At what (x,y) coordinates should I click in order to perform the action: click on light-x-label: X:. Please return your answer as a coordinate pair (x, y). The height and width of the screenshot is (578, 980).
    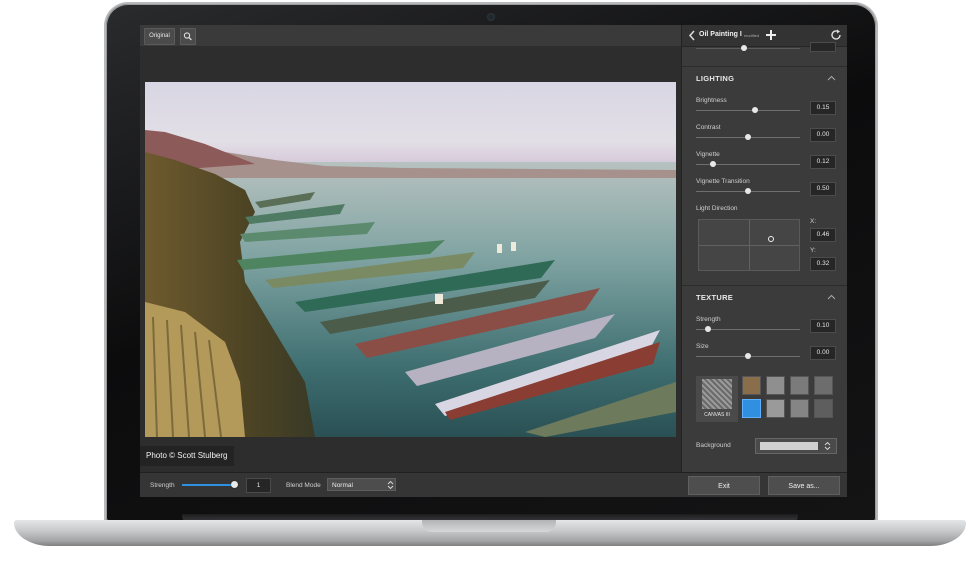
    Looking at the image, I should click on (813, 221).